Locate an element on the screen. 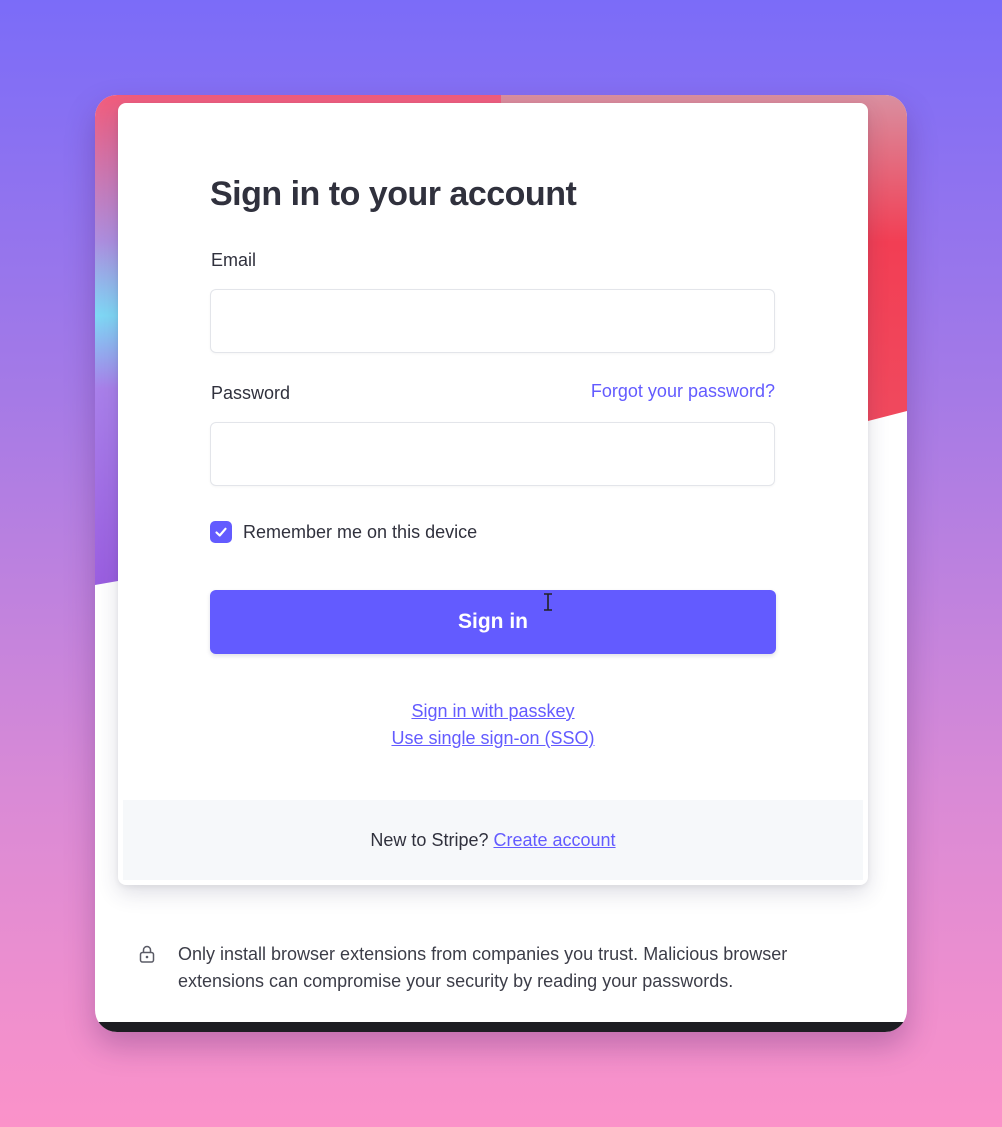 Image resolution: width=1002 pixels, height=1127 pixels. new-user-prompt: New to Stripe? is located at coordinates (429, 839).